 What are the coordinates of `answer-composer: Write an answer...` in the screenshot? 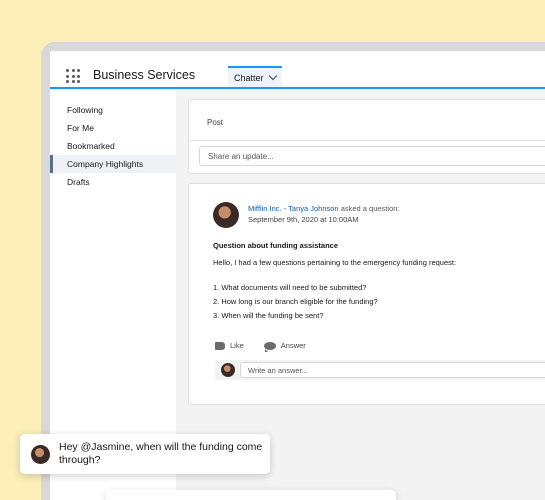 It's located at (380, 370).